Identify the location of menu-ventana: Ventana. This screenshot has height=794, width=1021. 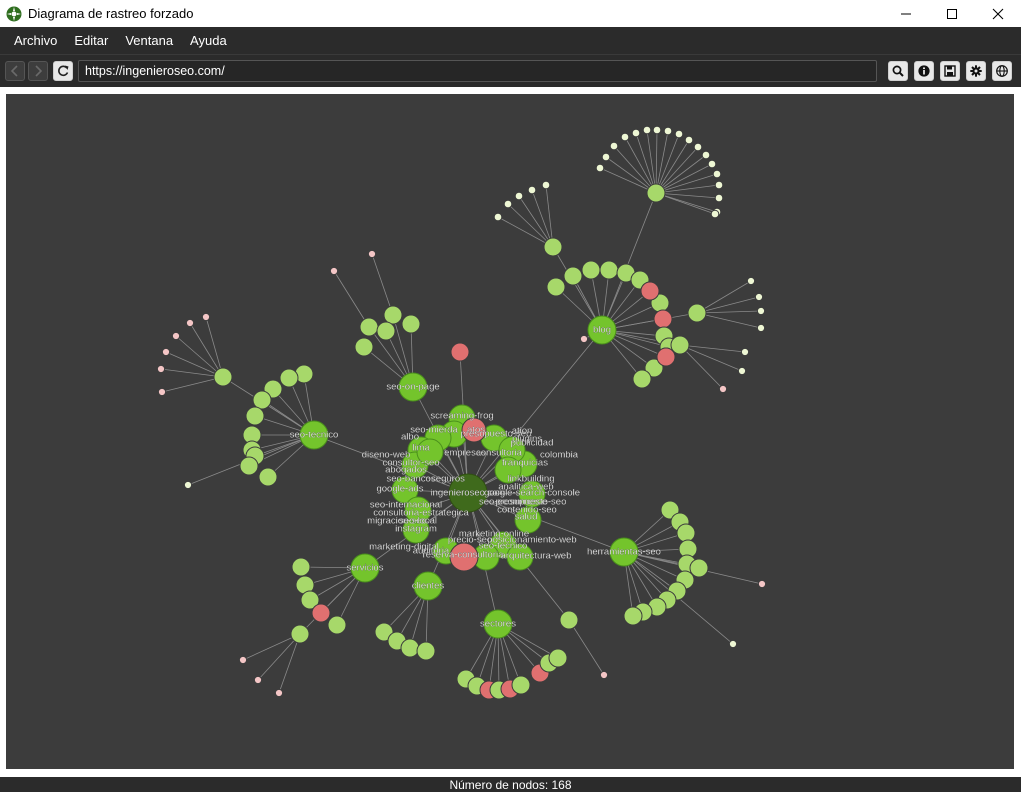
(149, 40).